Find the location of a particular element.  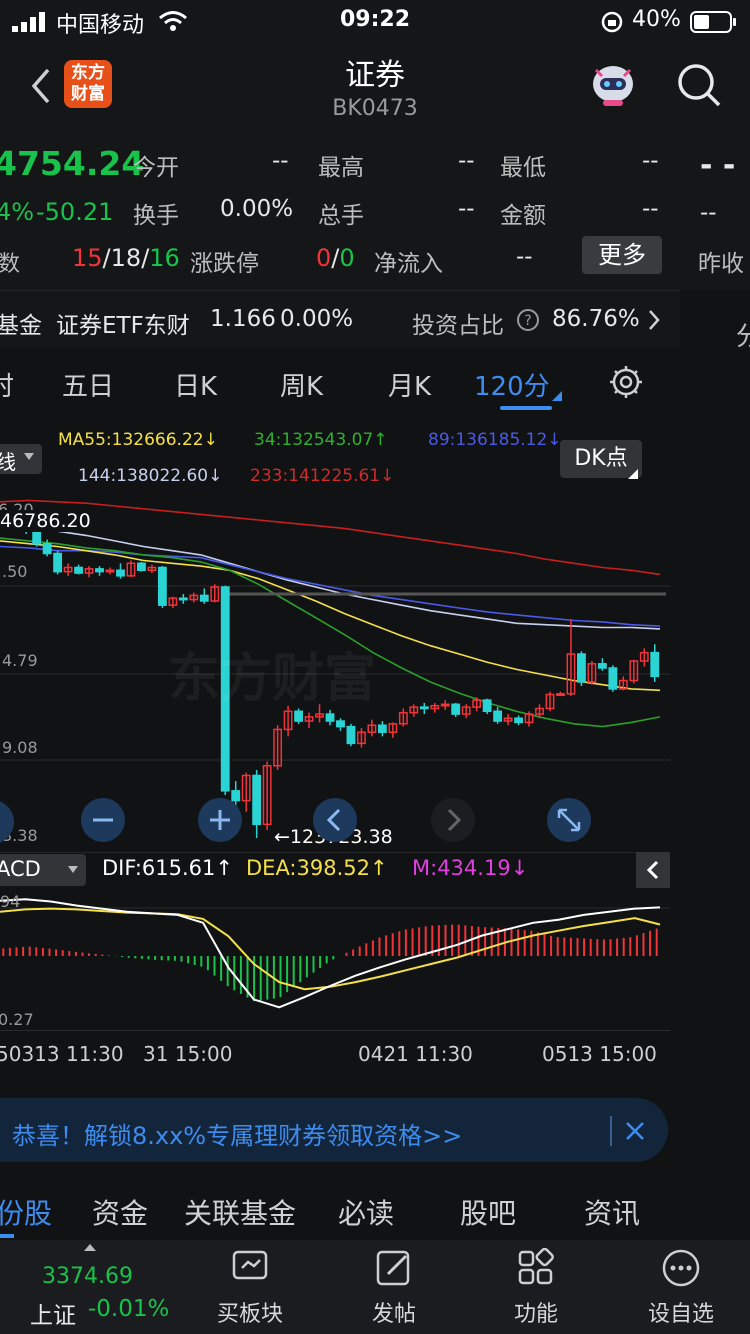

ma233-text: 233:141225.61 is located at coordinates (315, 476).